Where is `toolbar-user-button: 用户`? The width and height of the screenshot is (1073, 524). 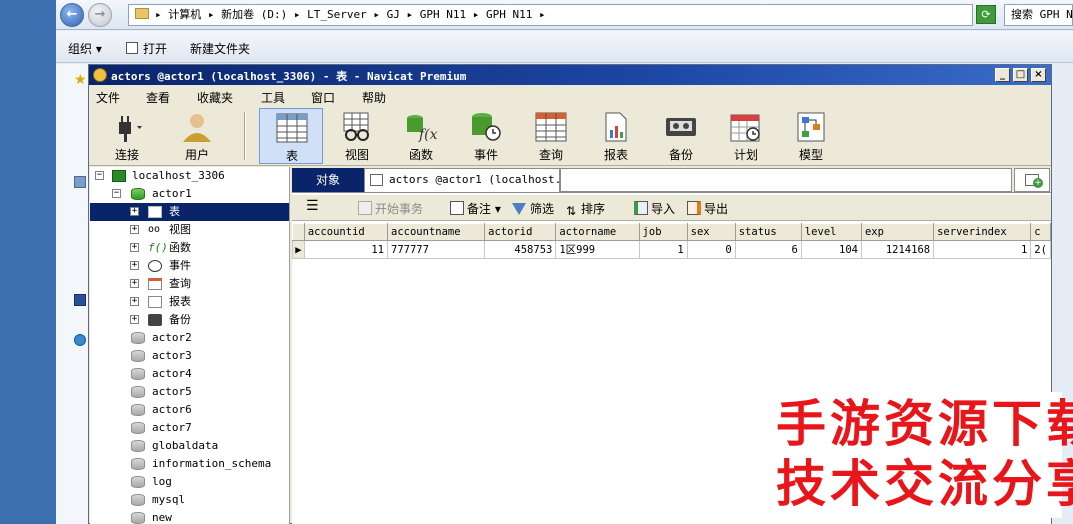 toolbar-user-button: 用户 is located at coordinates (197, 136).